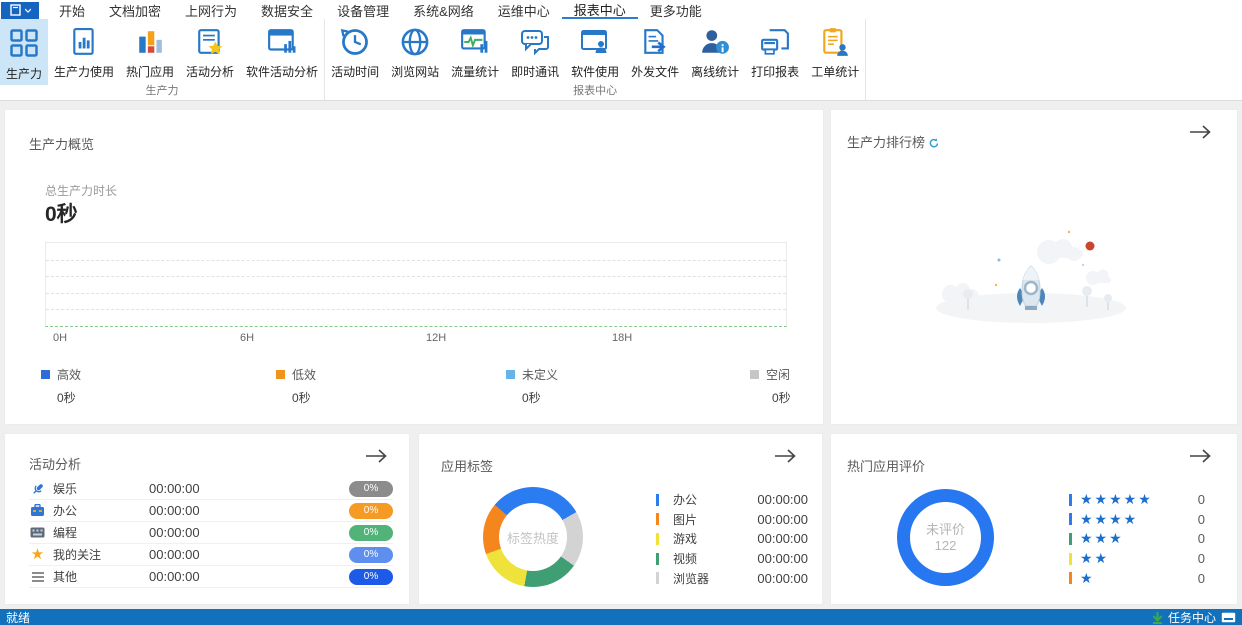  Describe the element at coordinates (81, 191) in the screenshot. I see `total-productivity-label: 总生产力时长` at that location.